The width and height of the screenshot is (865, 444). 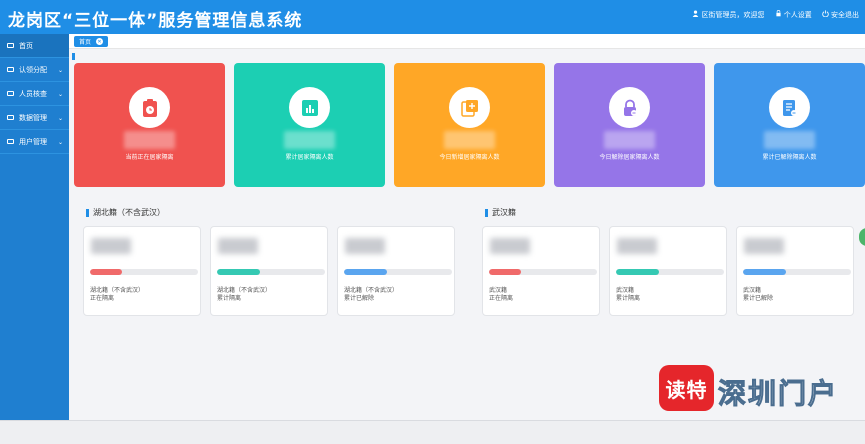 I want to click on bottom-bar, so click(x=432, y=432).